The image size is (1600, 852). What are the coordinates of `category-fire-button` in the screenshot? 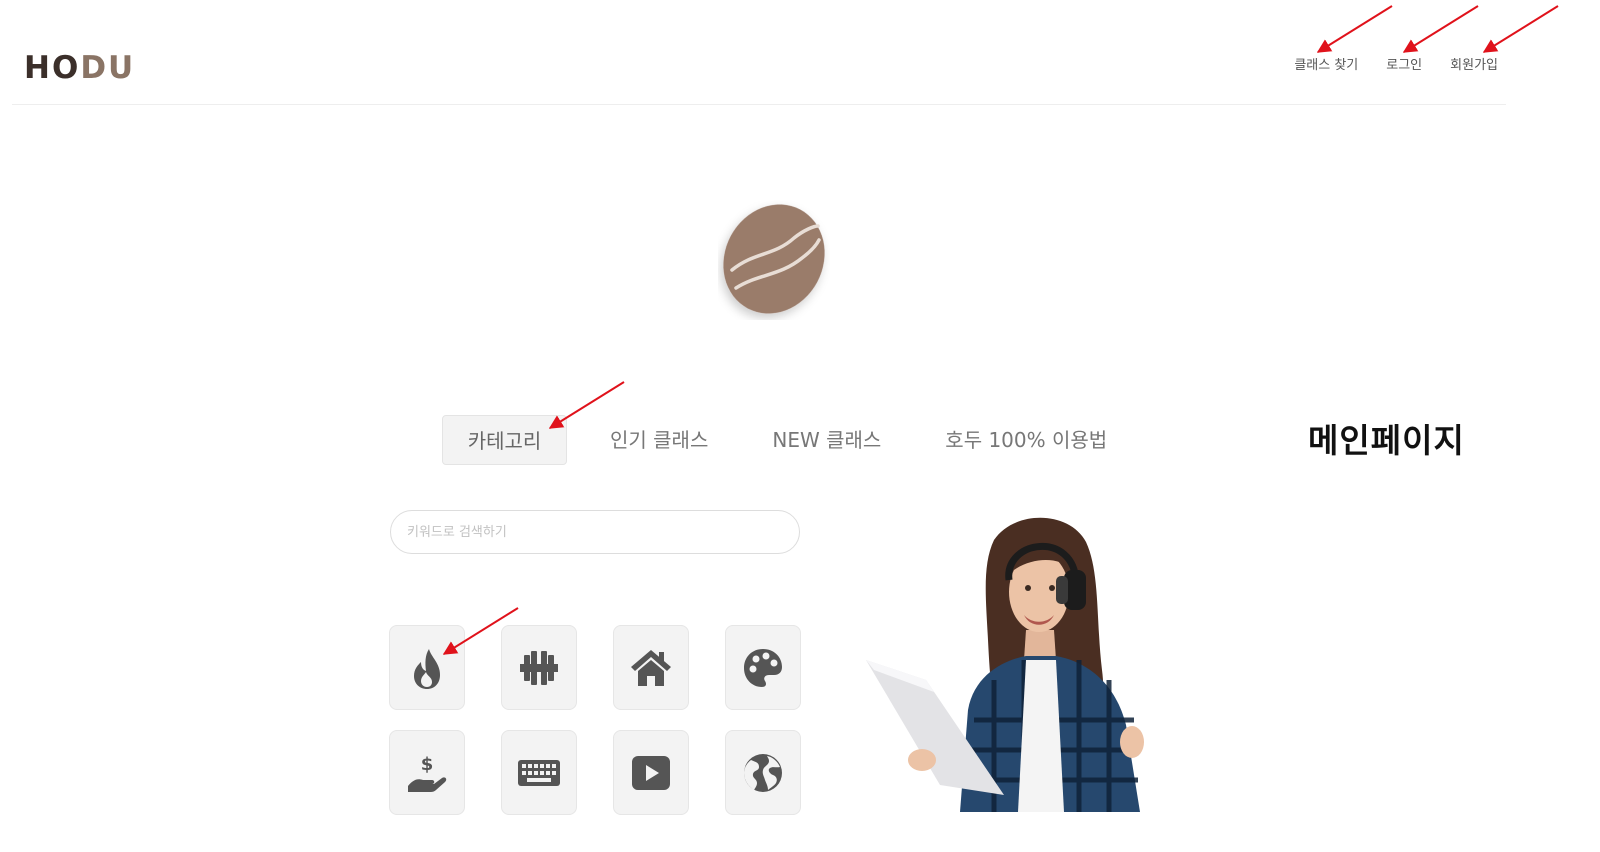 It's located at (427, 667).